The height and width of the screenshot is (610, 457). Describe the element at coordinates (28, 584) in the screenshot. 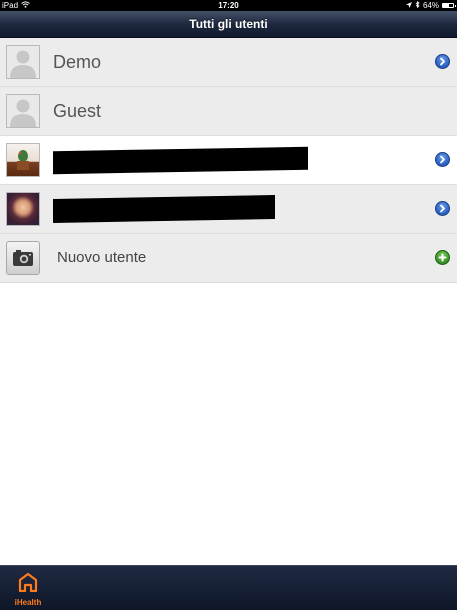

I see `home-icon` at that location.